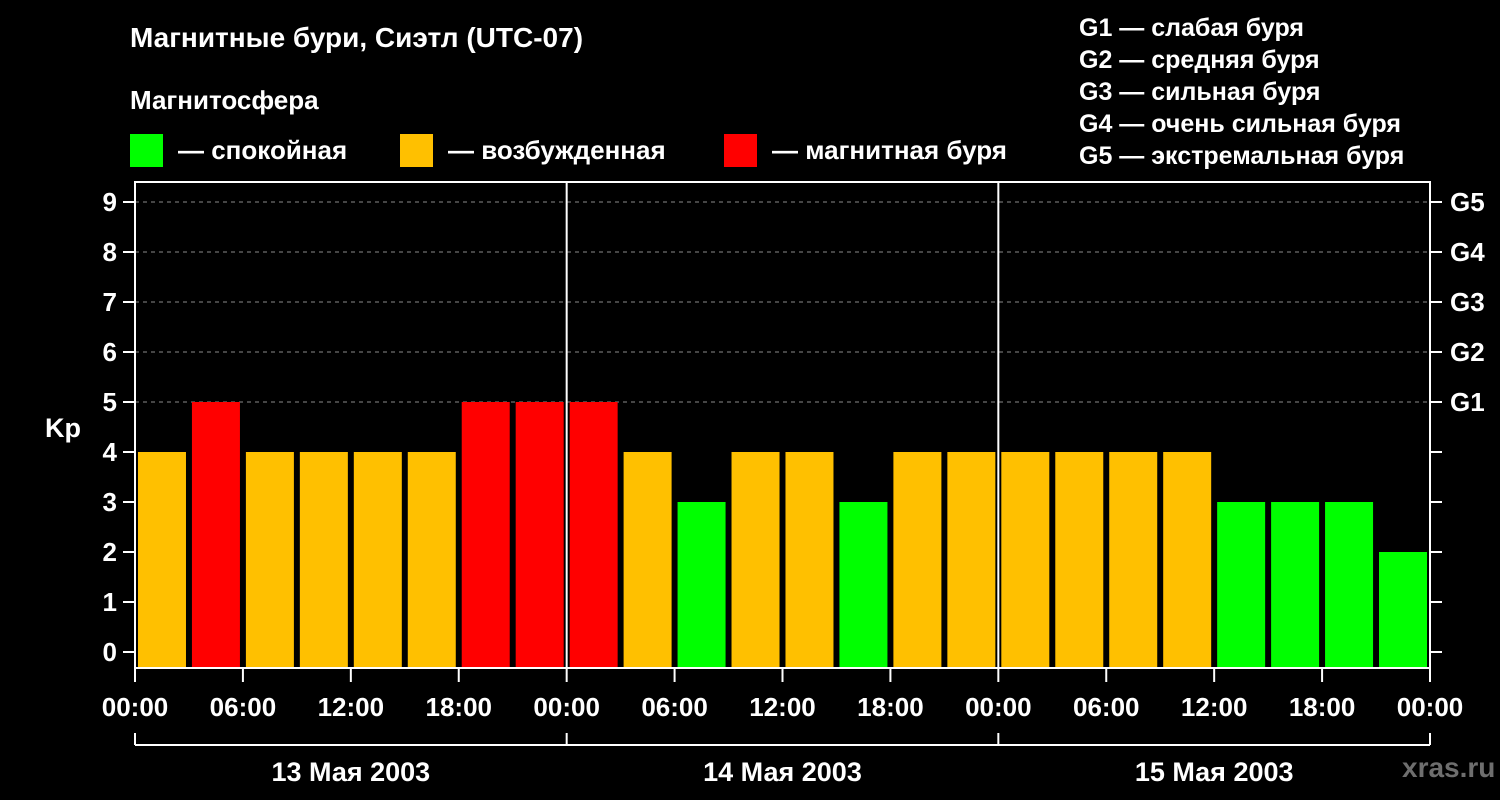  Describe the element at coordinates (110, 202) in the screenshot. I see `y-tick-label: 9` at that location.